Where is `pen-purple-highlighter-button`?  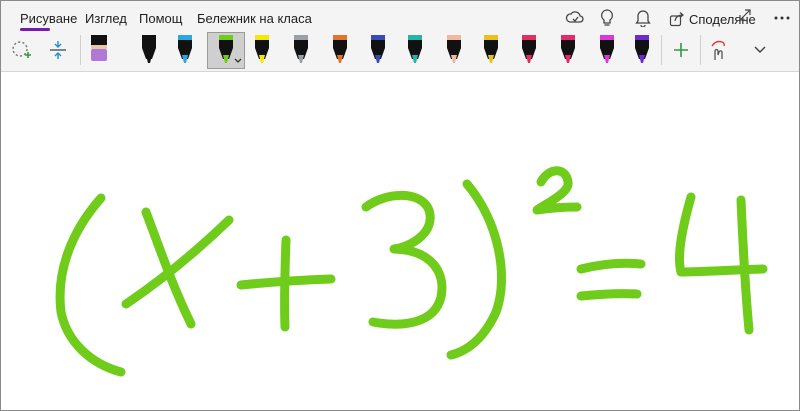
pen-purple-highlighter-button is located at coordinates (99, 50).